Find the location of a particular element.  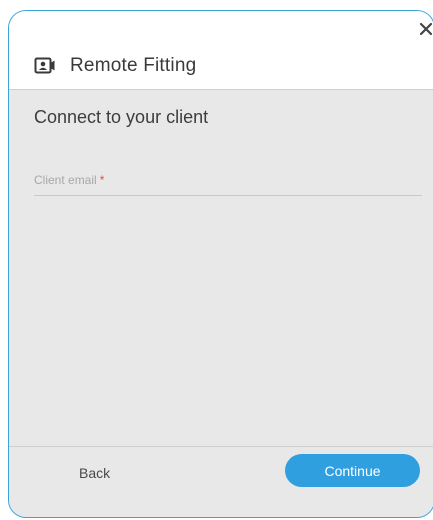

back-button: Back is located at coordinates (94, 473).